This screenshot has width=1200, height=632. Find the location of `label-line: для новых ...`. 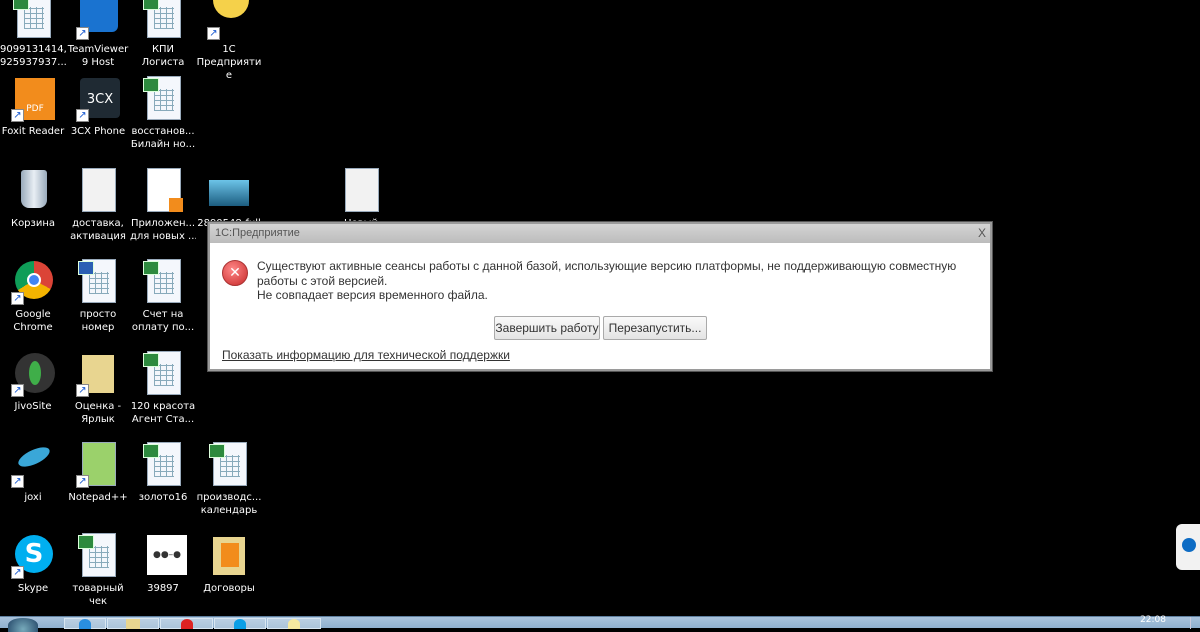

label-line: для новых ... is located at coordinates (163, 236).